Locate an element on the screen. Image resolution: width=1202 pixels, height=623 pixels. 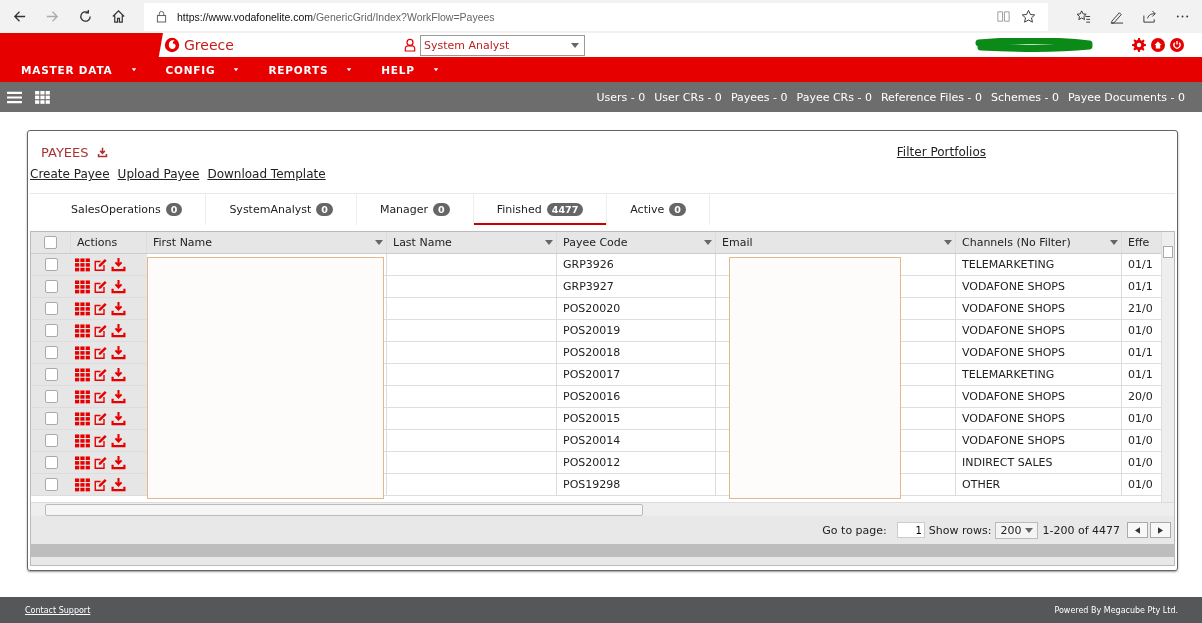
counter-link: Payee Documents - 0 is located at coordinates (1126, 97).